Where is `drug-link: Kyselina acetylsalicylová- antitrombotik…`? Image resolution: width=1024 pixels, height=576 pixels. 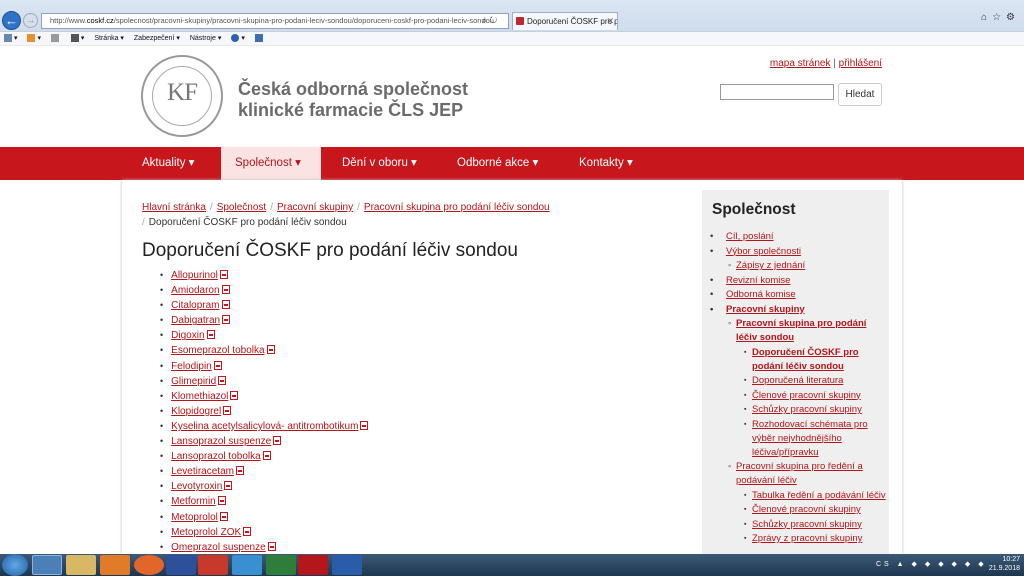
drug-link: Kyselina acetylsalicylová- antitrombotik… is located at coordinates (264, 426).